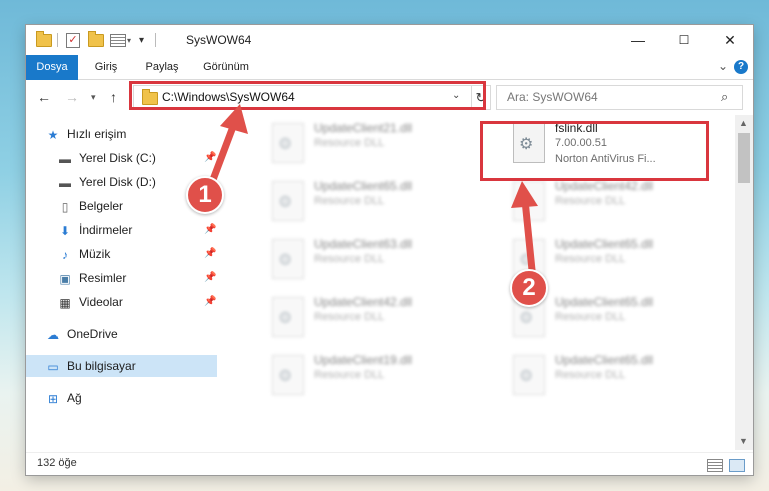 This screenshot has width=769, height=491. I want to click on sidebar-item-network: ⊞ Ağ, so click(63, 398).